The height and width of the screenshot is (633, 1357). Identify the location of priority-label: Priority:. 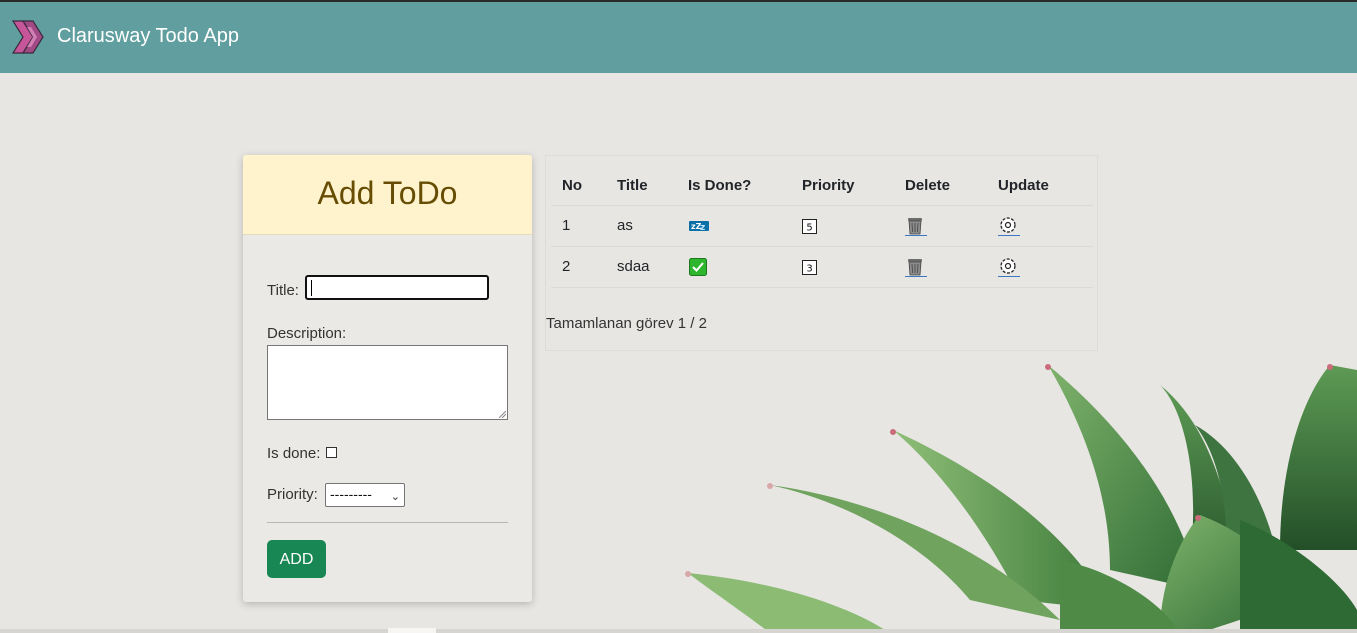
(292, 494).